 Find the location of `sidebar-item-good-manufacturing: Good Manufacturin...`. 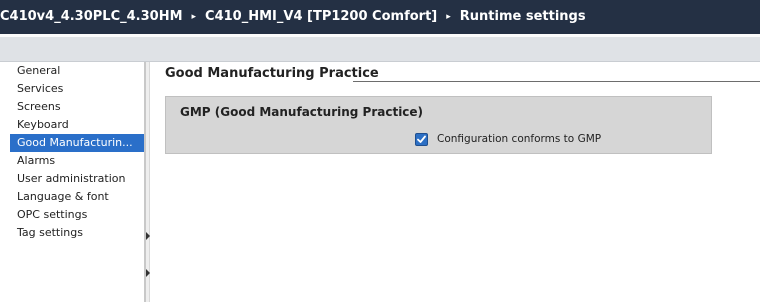

sidebar-item-good-manufacturing: Good Manufacturin... is located at coordinates (77, 143).